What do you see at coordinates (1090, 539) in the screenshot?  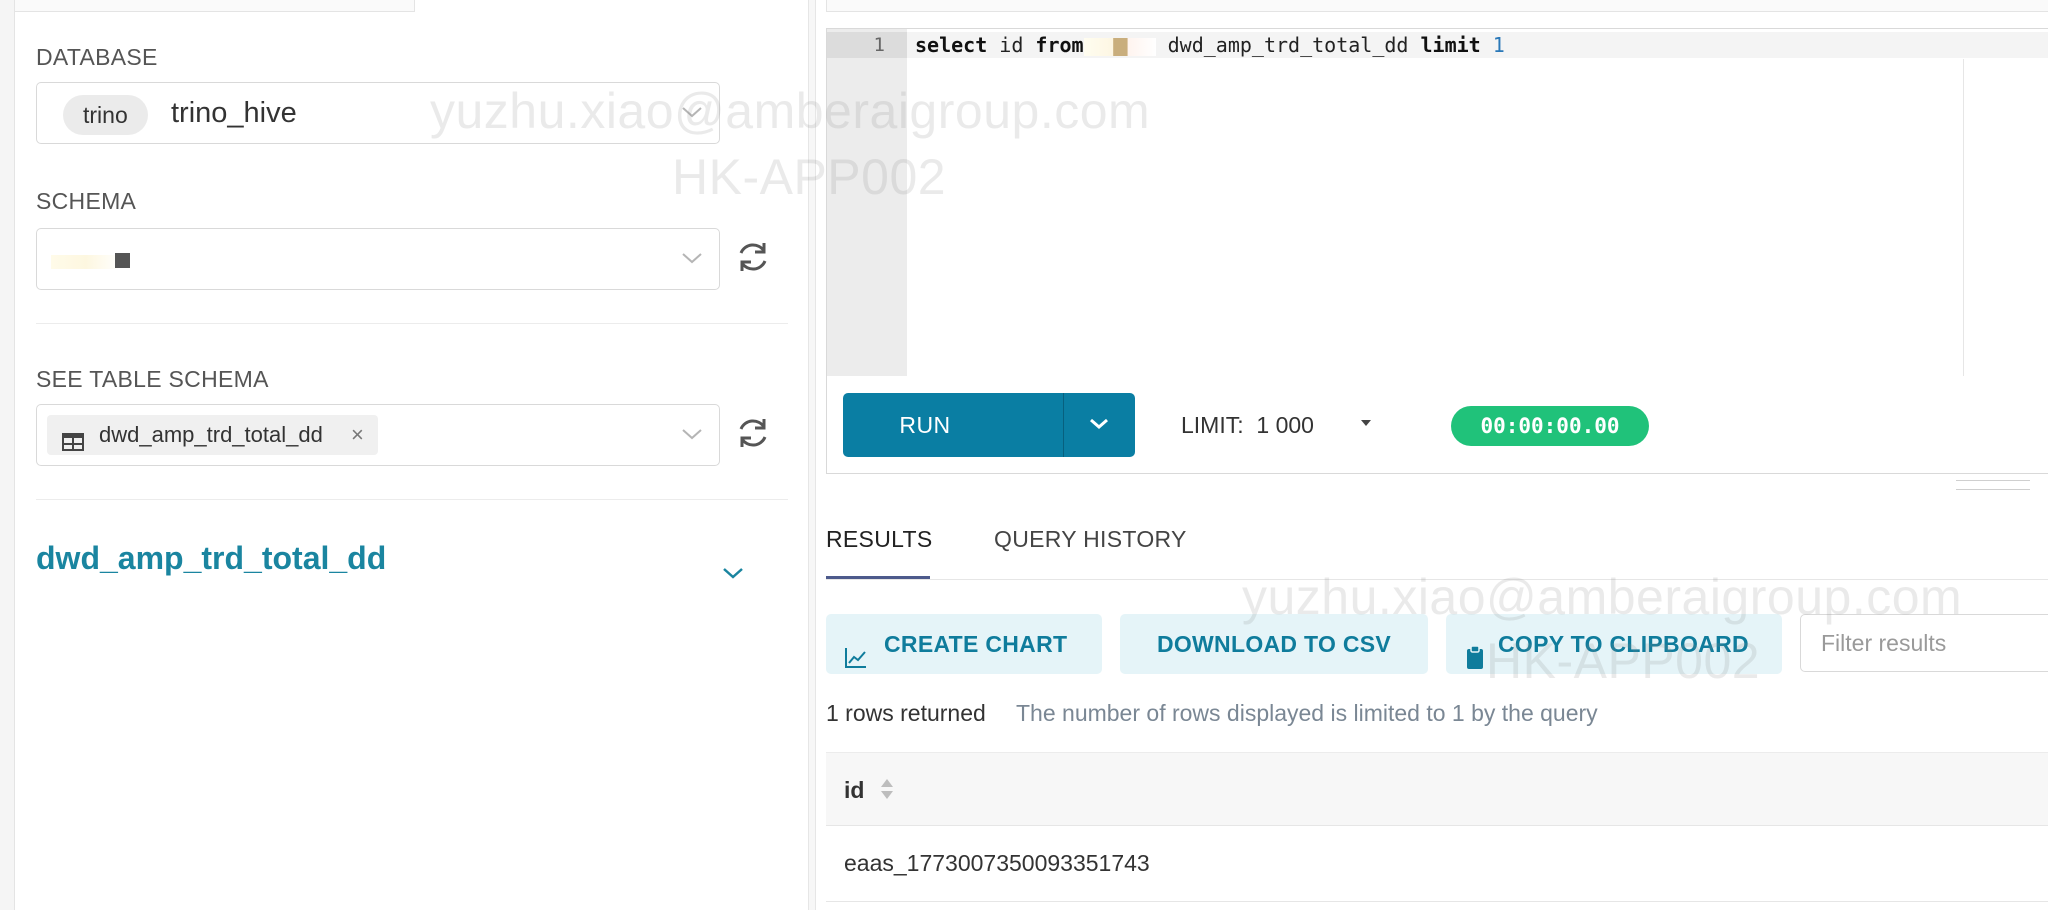 I see `tab-query-history: QUERY HISTORY` at bounding box center [1090, 539].